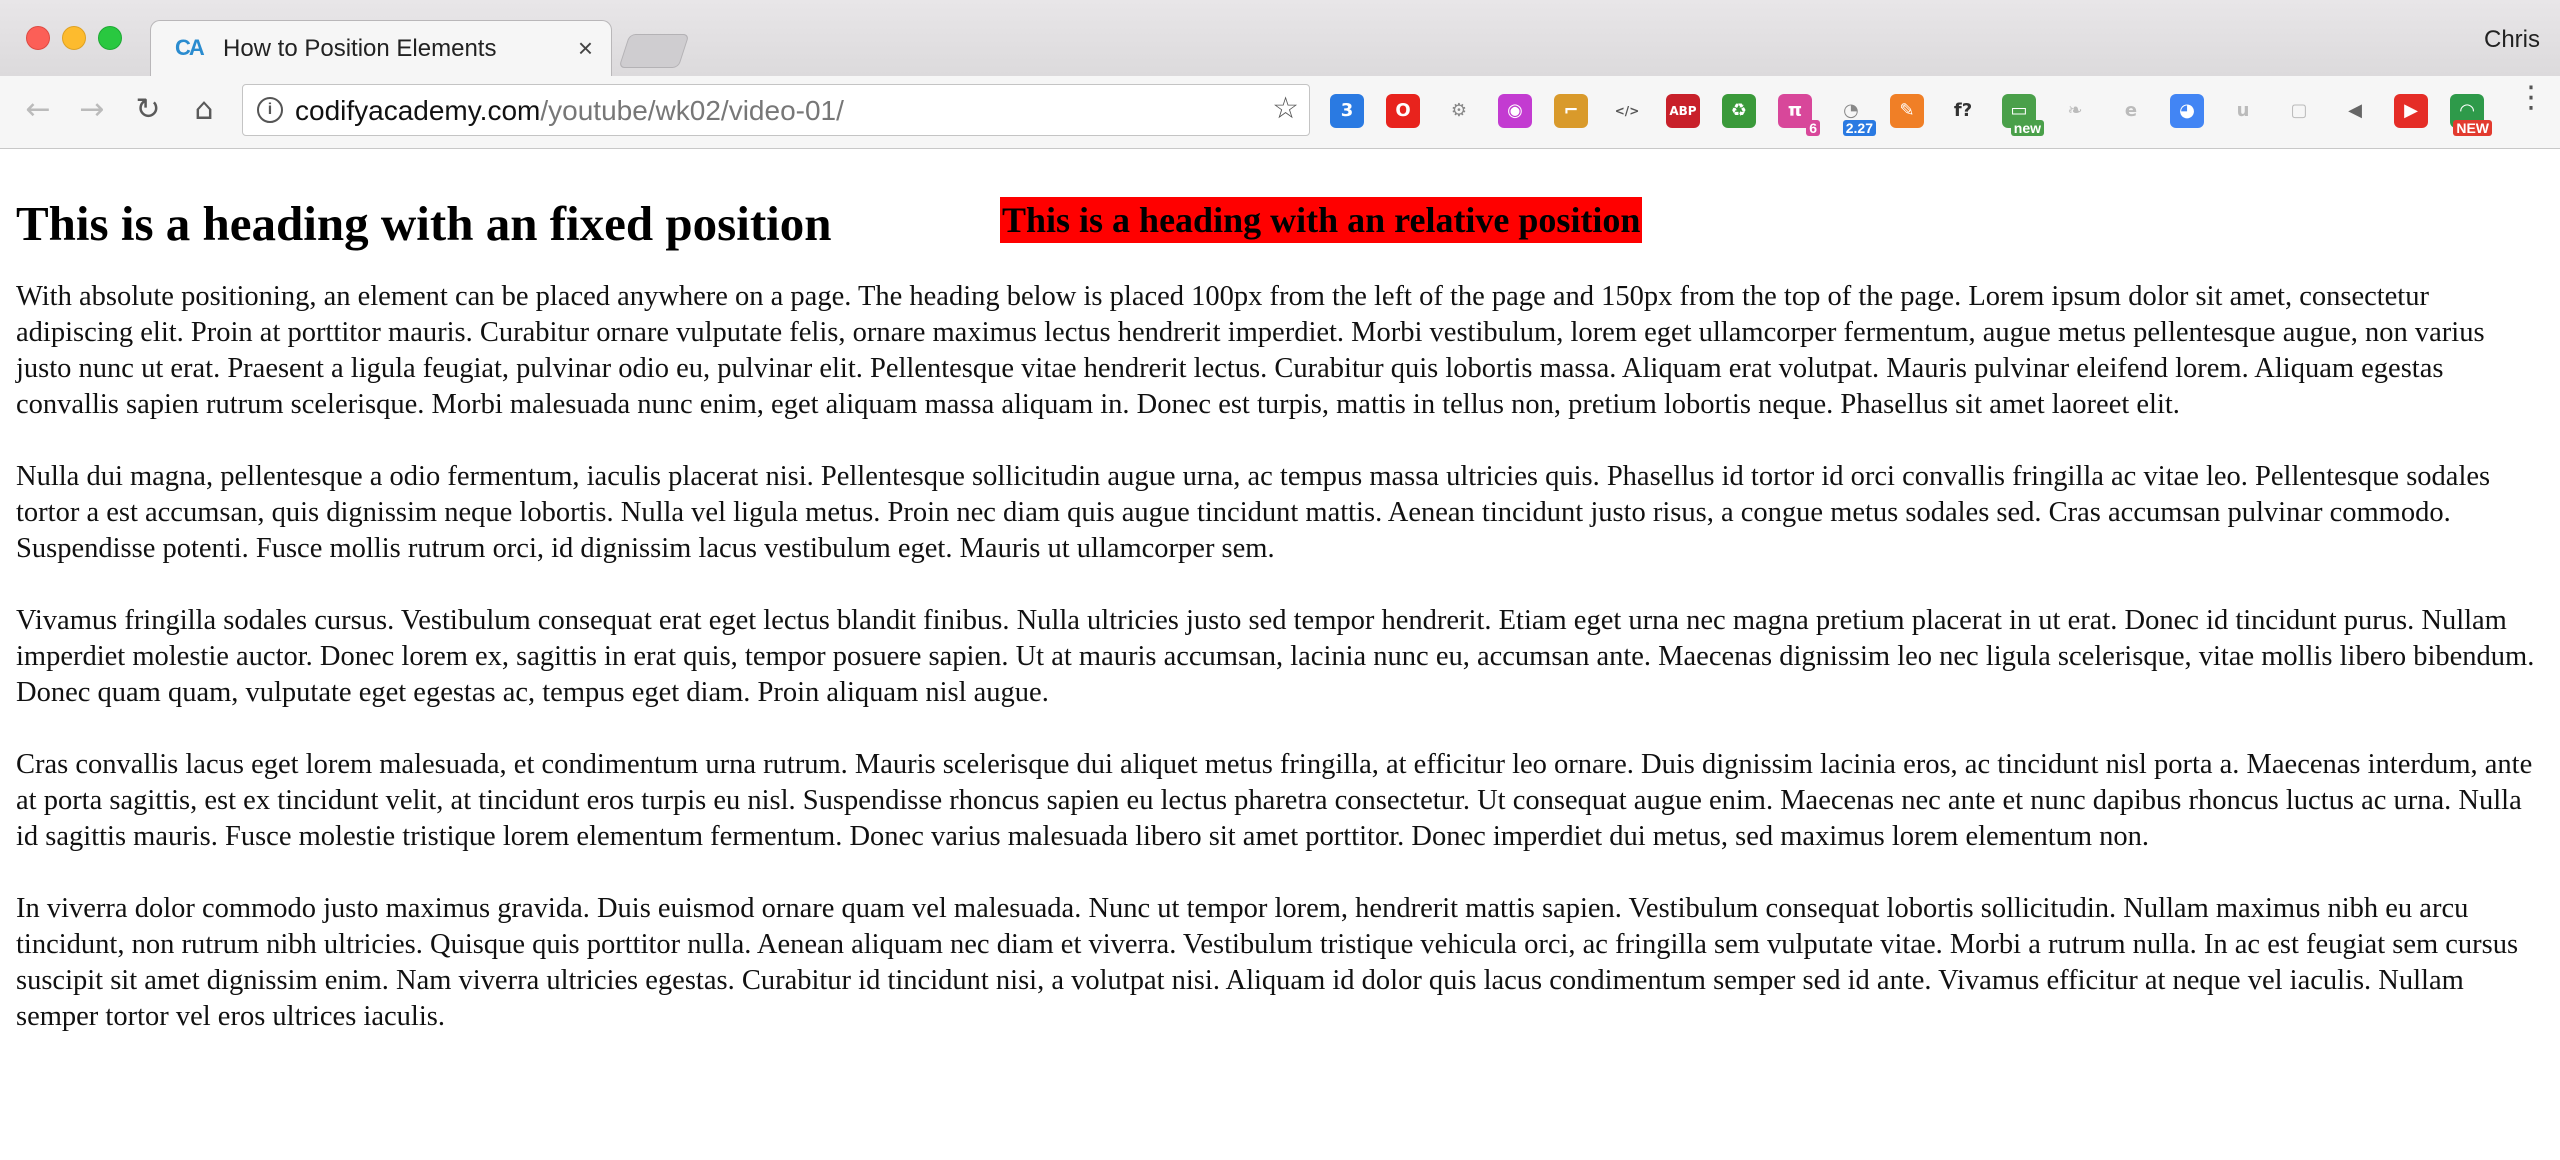 The height and width of the screenshot is (1160, 2560). Describe the element at coordinates (654, 51) in the screenshot. I see `new-tab-button` at that location.